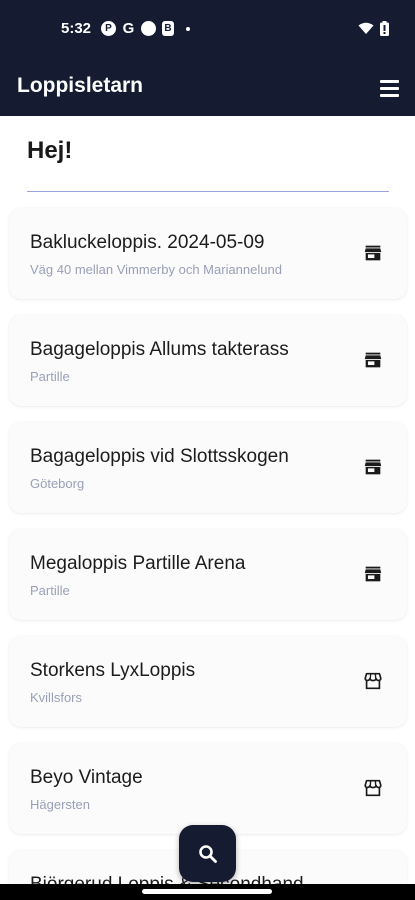  What do you see at coordinates (207, 88) in the screenshot?
I see `app-bar: Loppisletarn` at bounding box center [207, 88].